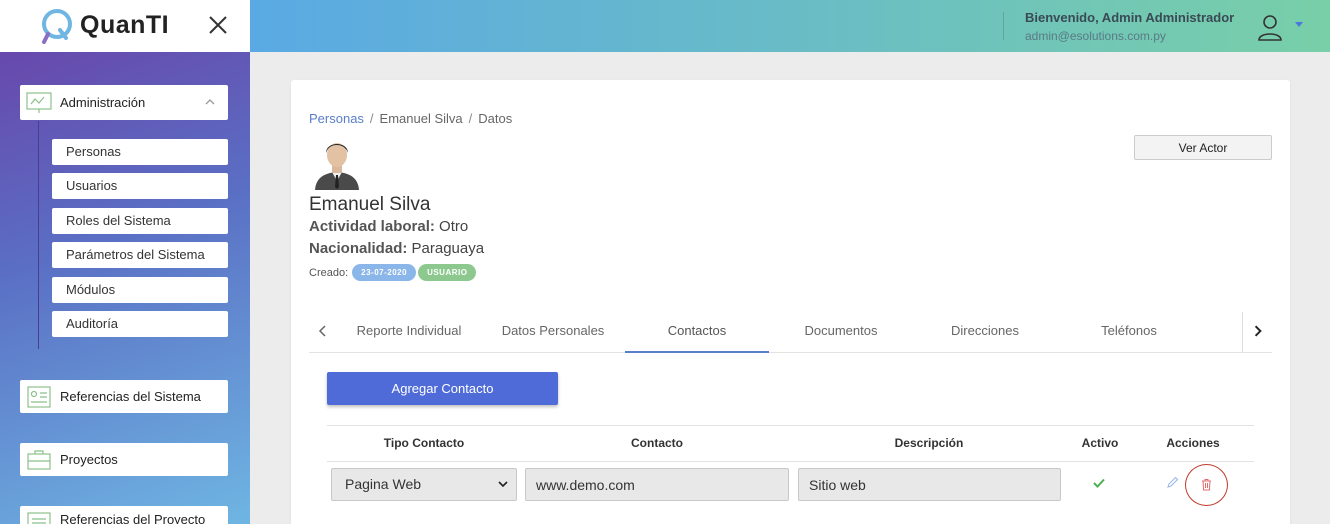 The image size is (1330, 524). What do you see at coordinates (1172, 482) in the screenshot?
I see `pencil-icon` at bounding box center [1172, 482].